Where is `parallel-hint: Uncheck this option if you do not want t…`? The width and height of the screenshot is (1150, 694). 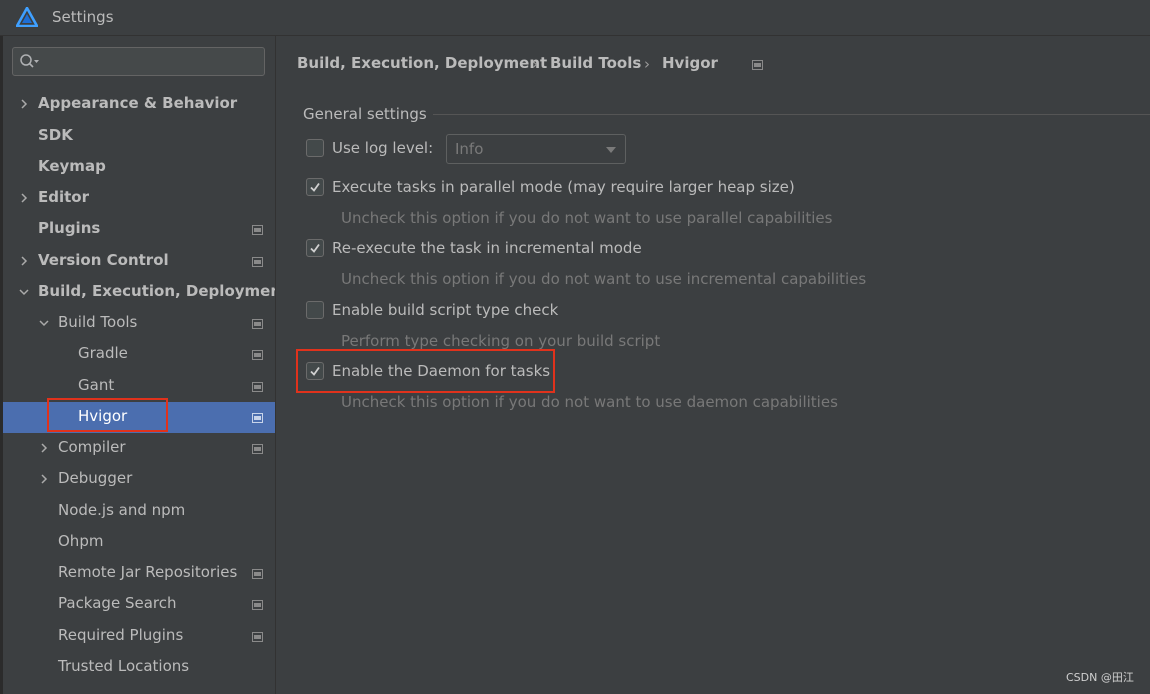 parallel-hint: Uncheck this option if you do not want t… is located at coordinates (587, 218).